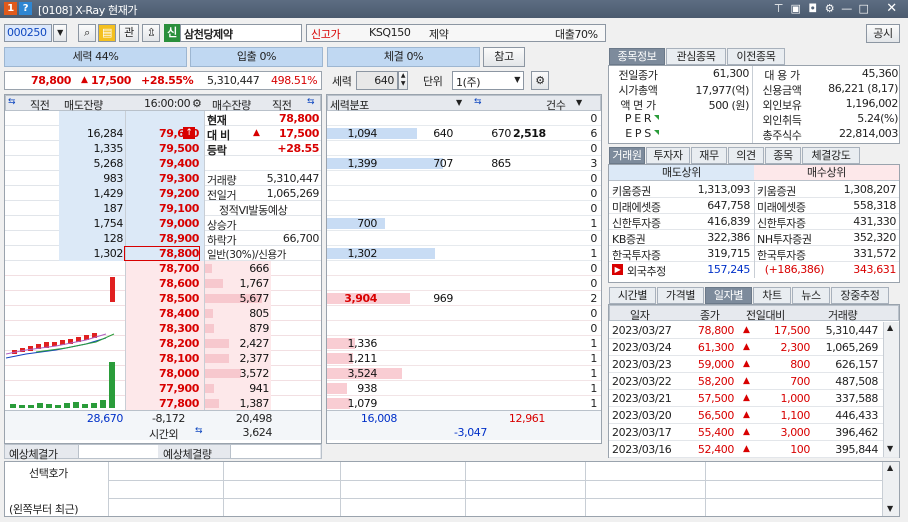  What do you see at coordinates (680, 295) in the screenshot?
I see `tab-history-1: 가격별` at bounding box center [680, 295].